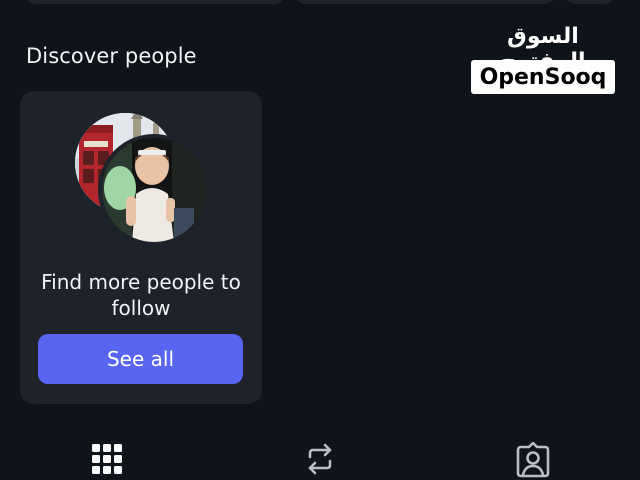 The image size is (640, 480). I want to click on repost-icon, so click(320, 459).